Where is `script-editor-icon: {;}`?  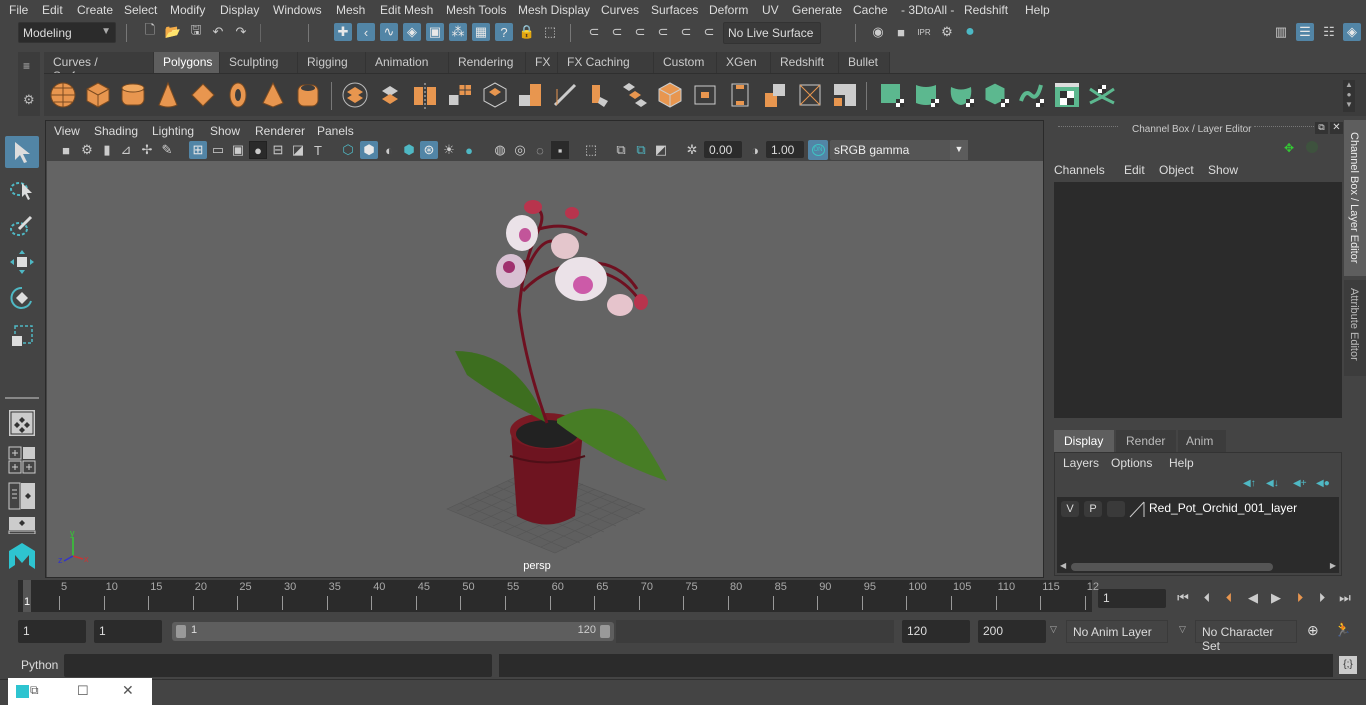
script-editor-icon: {;} is located at coordinates (1348, 665).